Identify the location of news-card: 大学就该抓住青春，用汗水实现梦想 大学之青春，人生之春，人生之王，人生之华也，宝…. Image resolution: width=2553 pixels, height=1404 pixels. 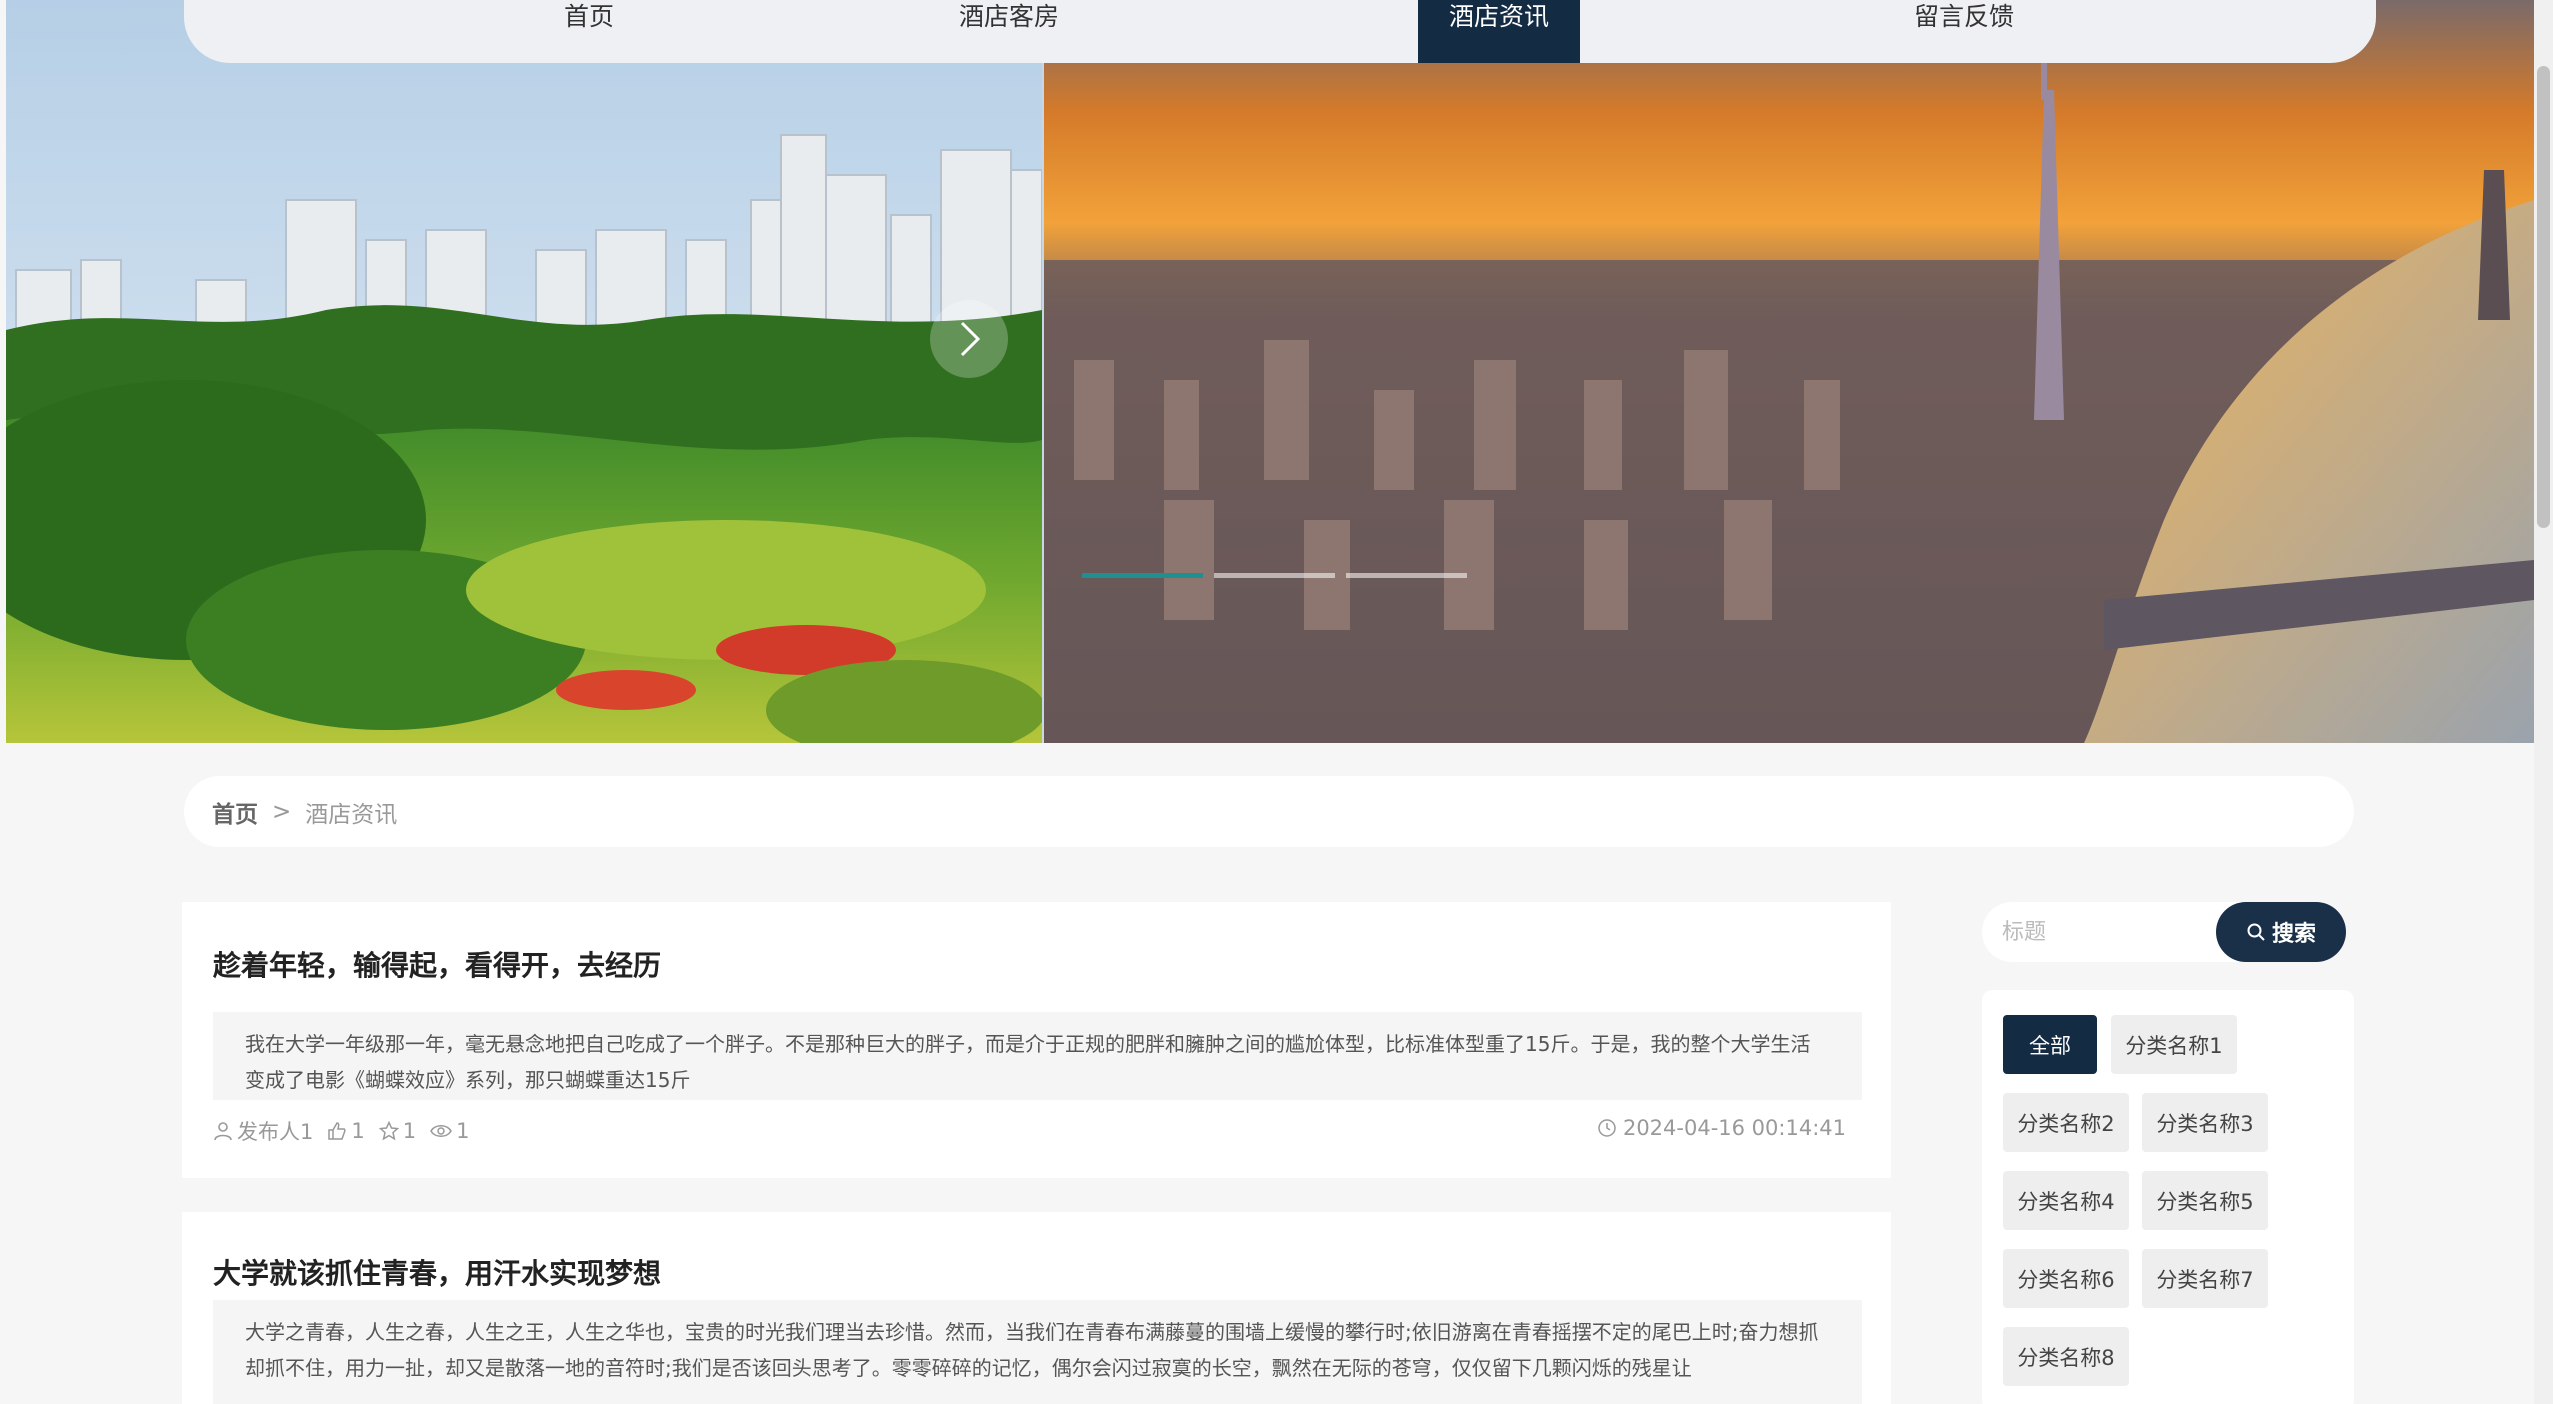
(1036, 1308).